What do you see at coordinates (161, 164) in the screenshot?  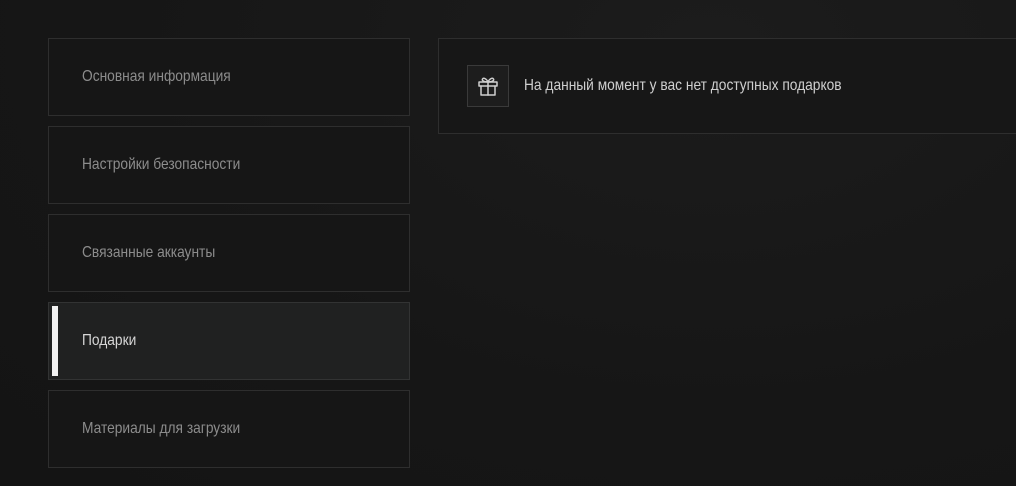 I see `sidebar-item-label: Настройки безопасности` at bounding box center [161, 164].